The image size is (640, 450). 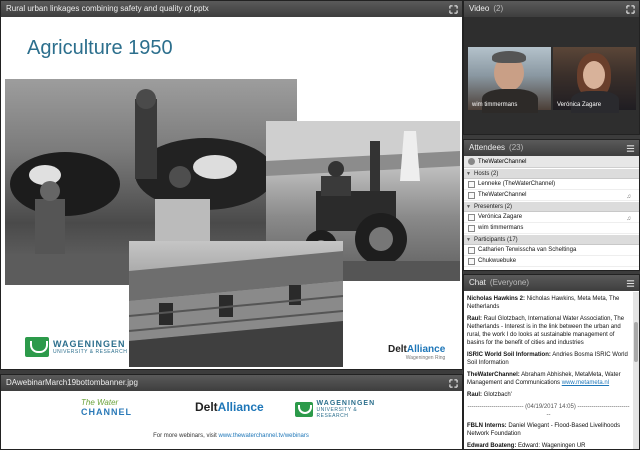 I want to click on attendee-name: TheWaterChannel, so click(x=502, y=195).